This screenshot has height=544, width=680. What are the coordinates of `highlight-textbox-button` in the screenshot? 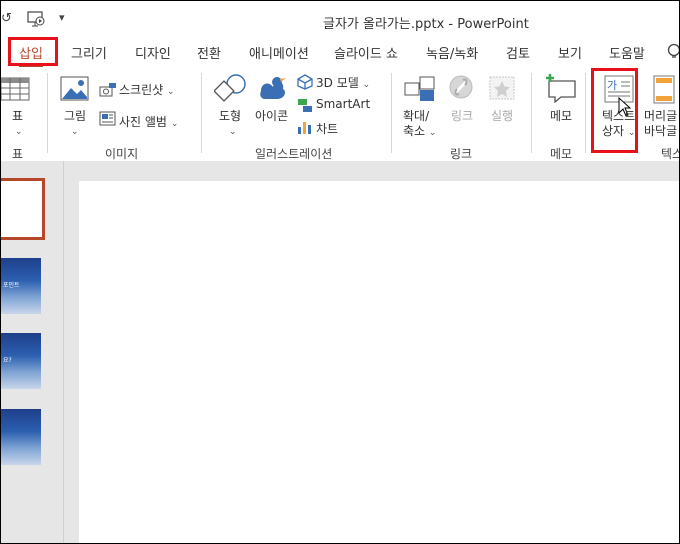 It's located at (614, 110).